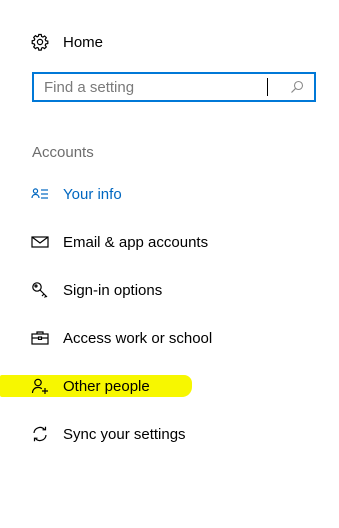 This screenshot has height=528, width=339. I want to click on nav-item-access-work-or-school: Access work or school, so click(121, 338).